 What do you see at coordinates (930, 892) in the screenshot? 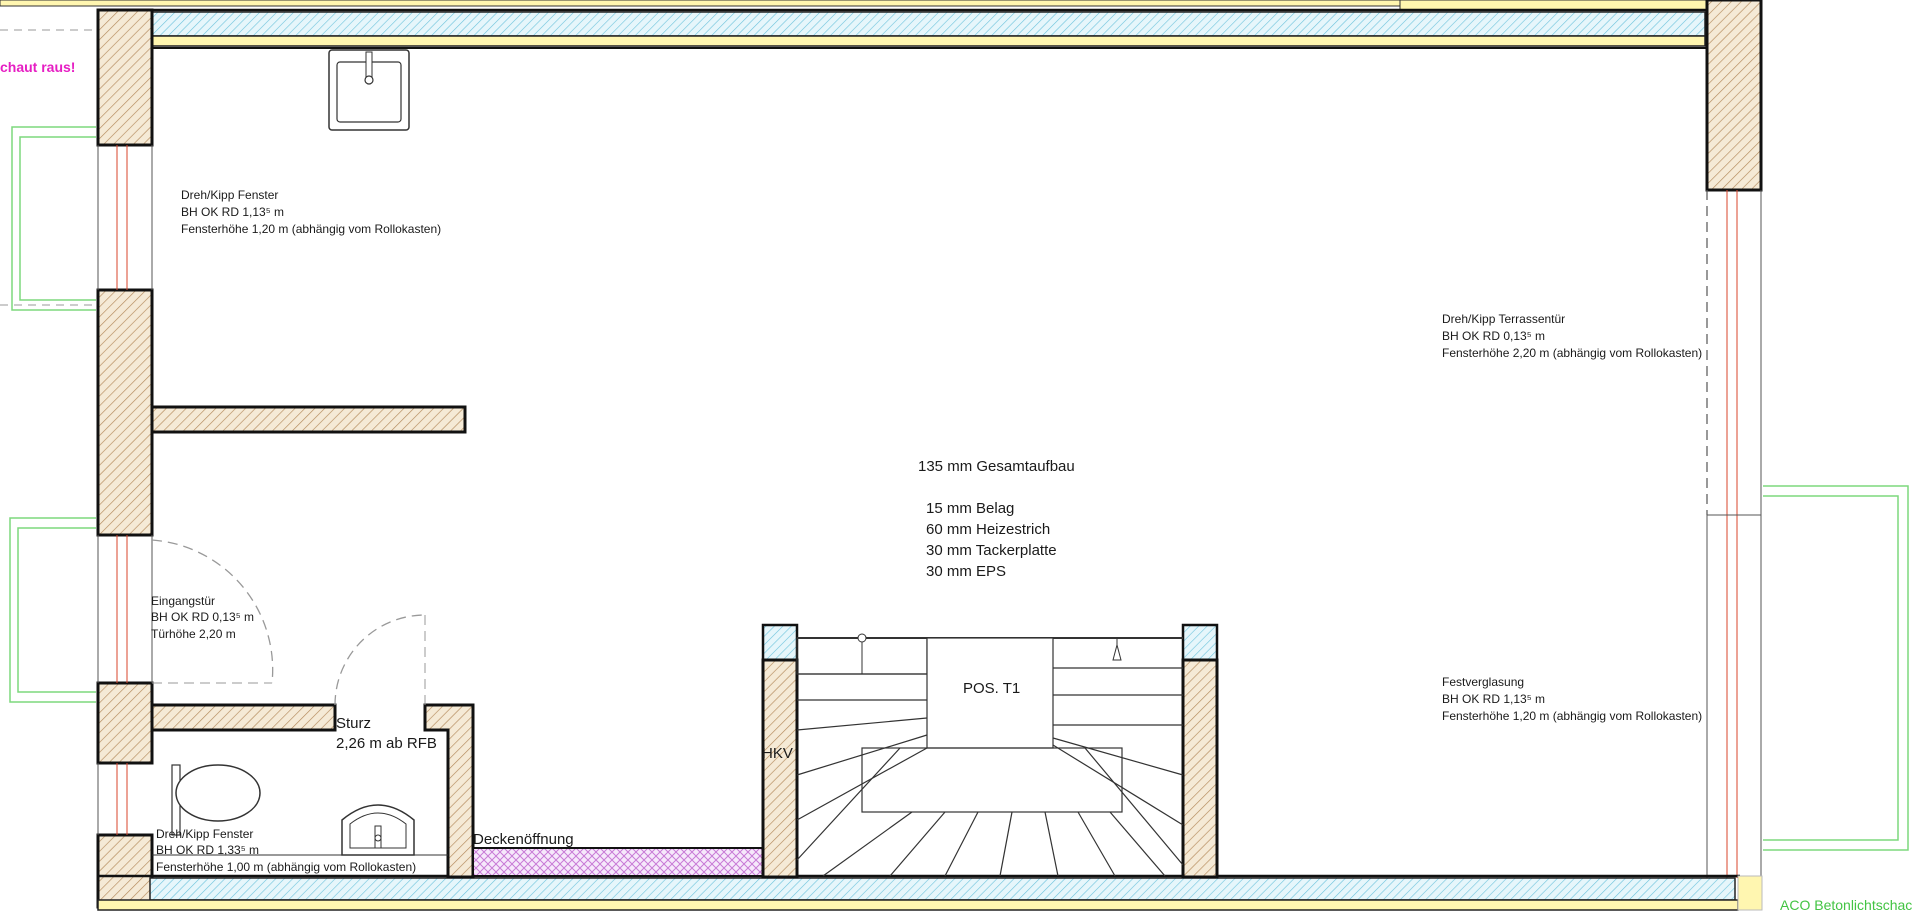
I see `bottom-wall` at bounding box center [930, 892].